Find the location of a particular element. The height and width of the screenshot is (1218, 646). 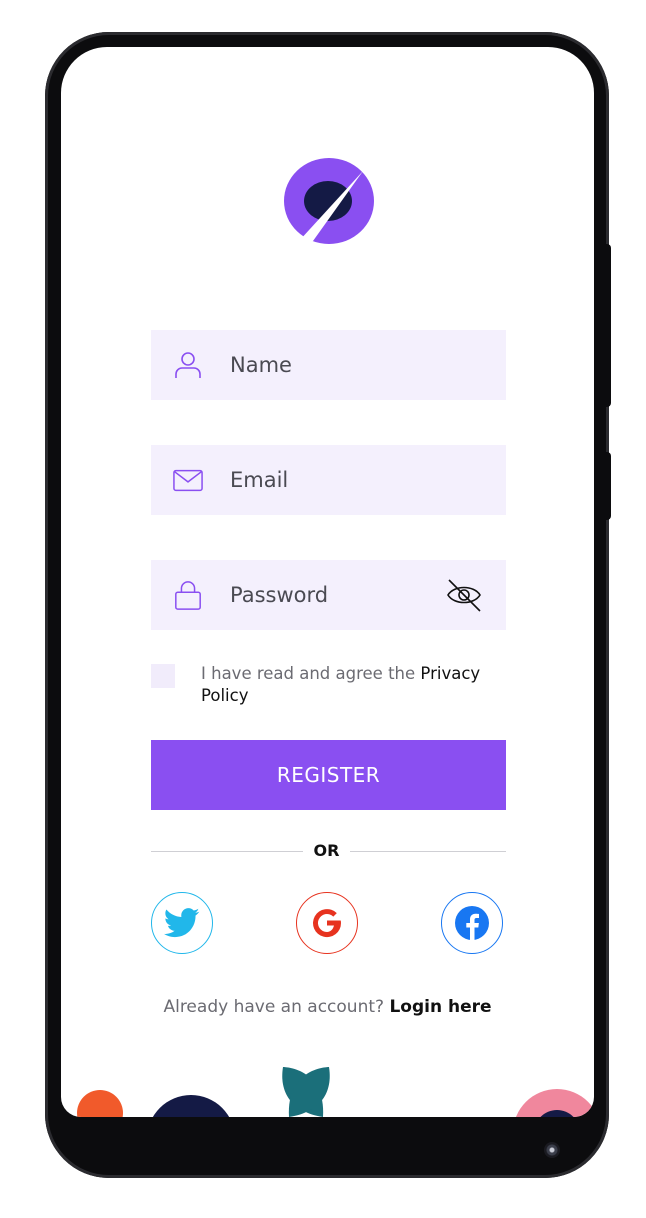

agreement-text: I have read and agree the Privacy Policy is located at coordinates (351, 685).